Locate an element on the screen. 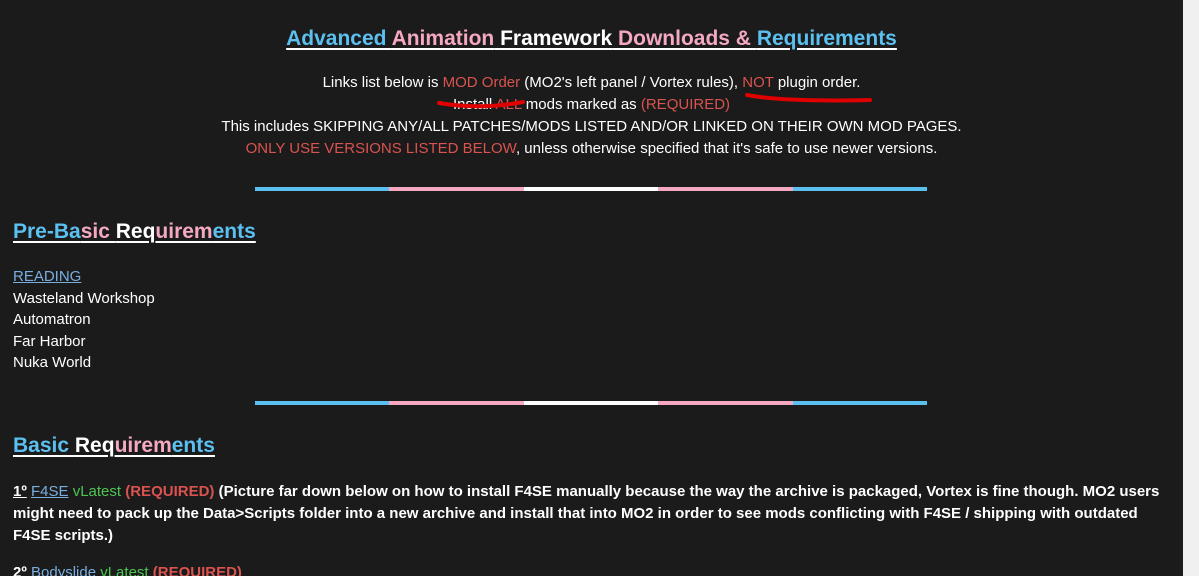 Image resolution: width=1199 pixels, height=576 pixels. list-item: Automatron is located at coordinates (52, 320).